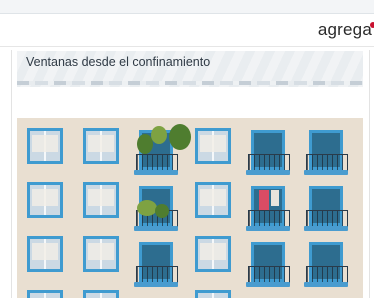  I want to click on left-divider, so click(11, 174).